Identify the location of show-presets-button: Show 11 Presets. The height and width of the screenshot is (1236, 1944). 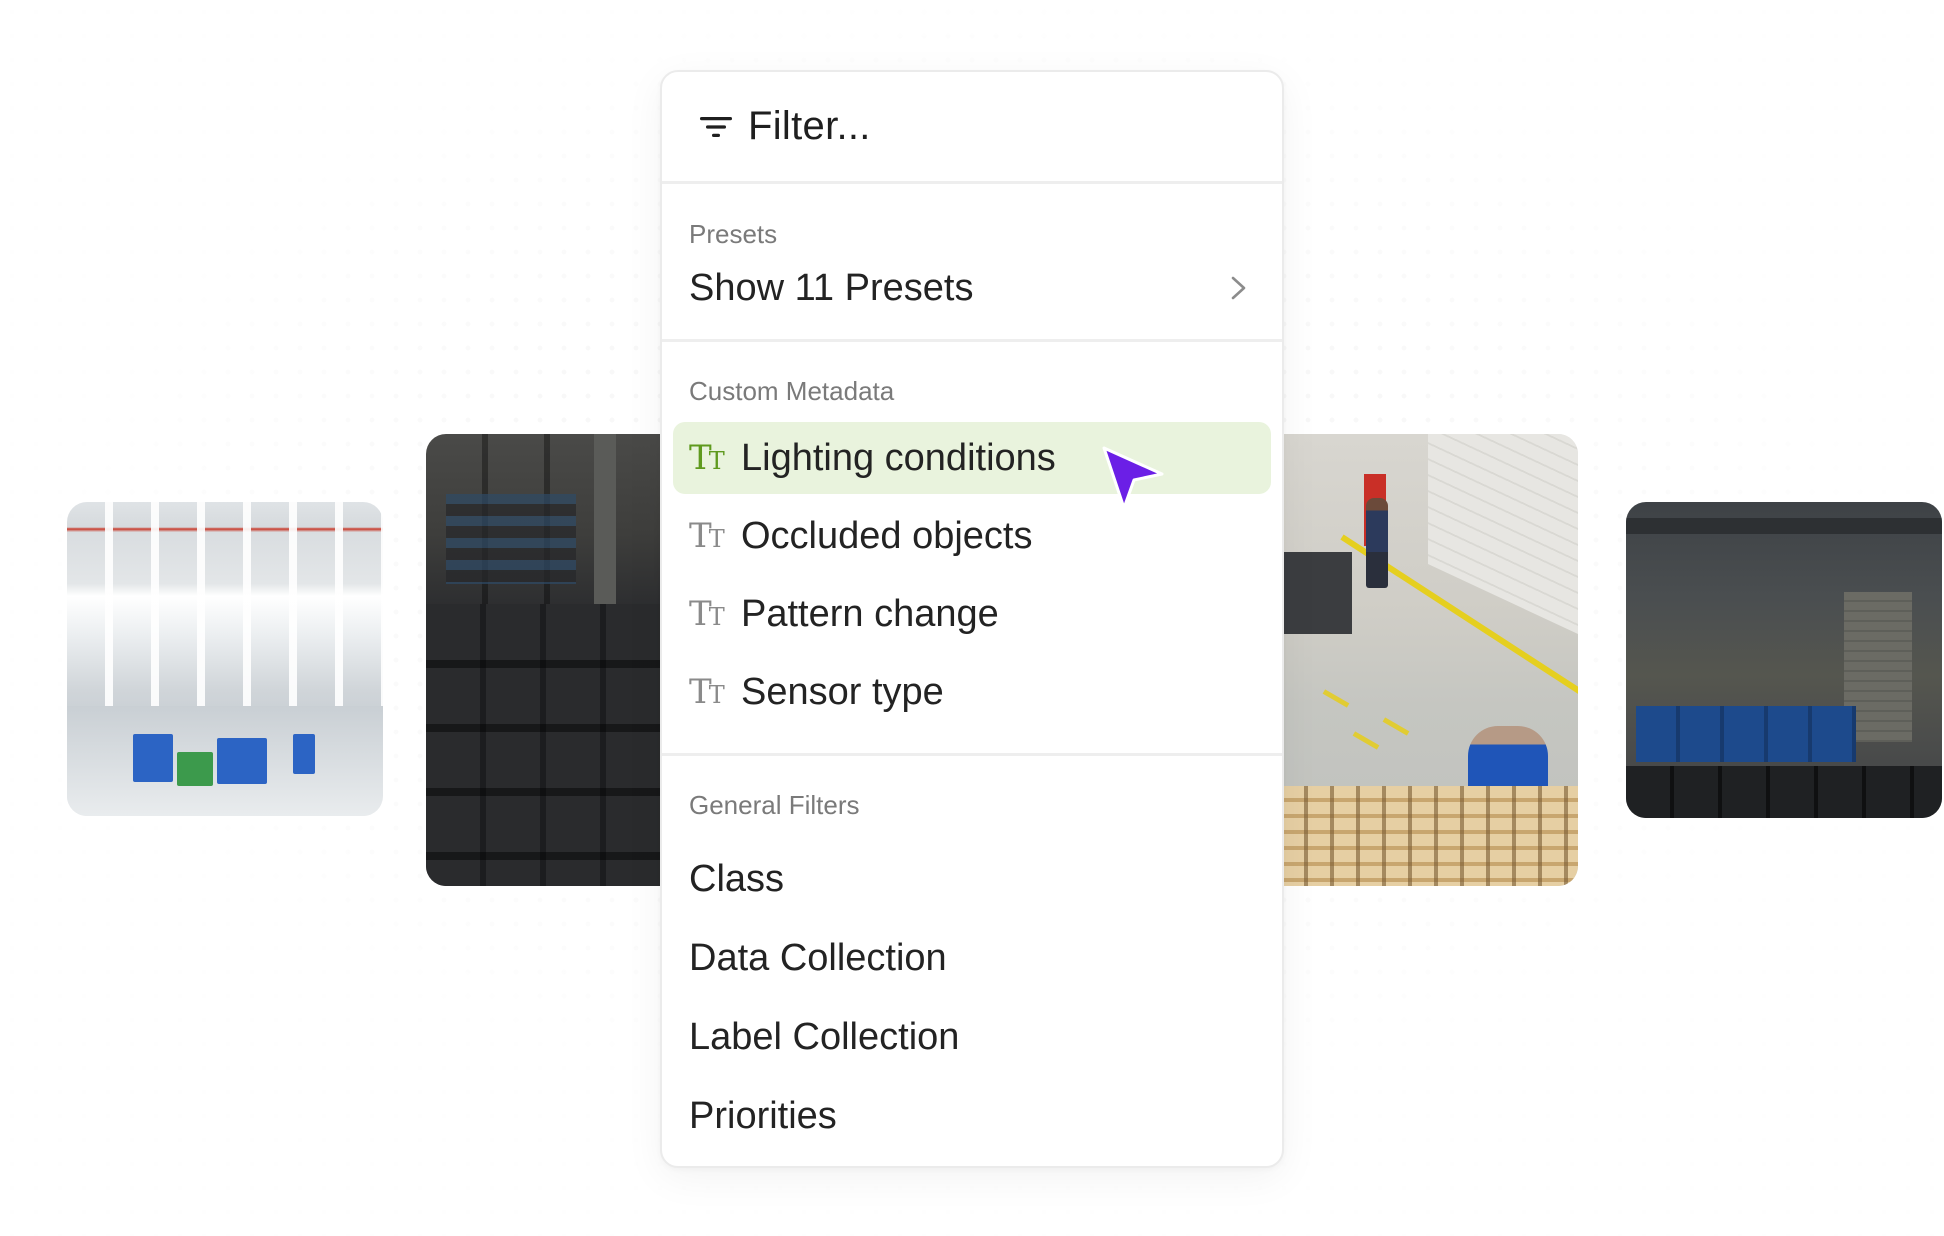
(972, 288).